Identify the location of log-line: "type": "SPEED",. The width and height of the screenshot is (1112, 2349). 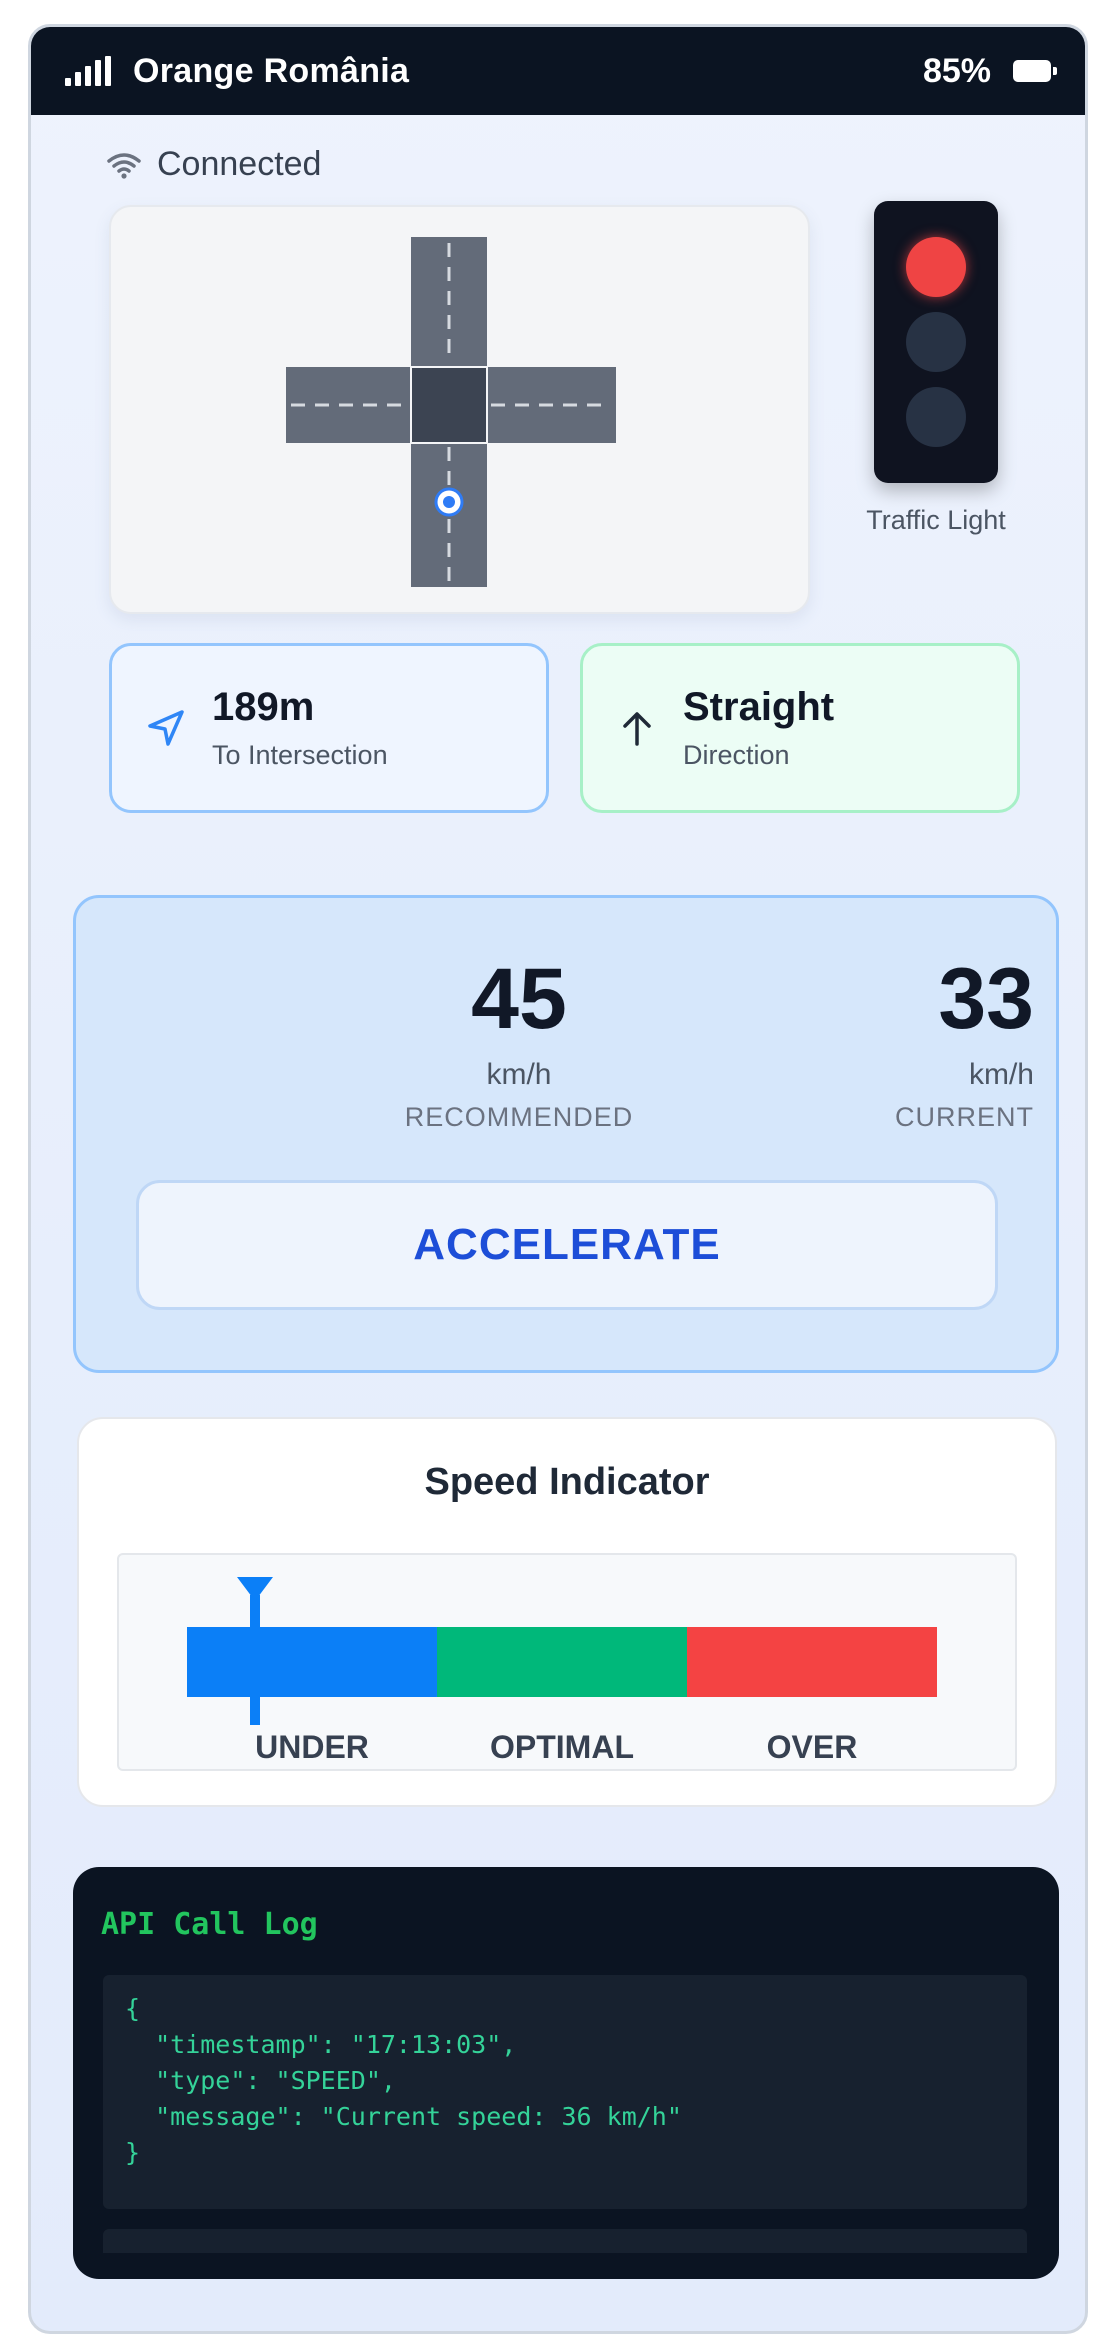
(260, 2080).